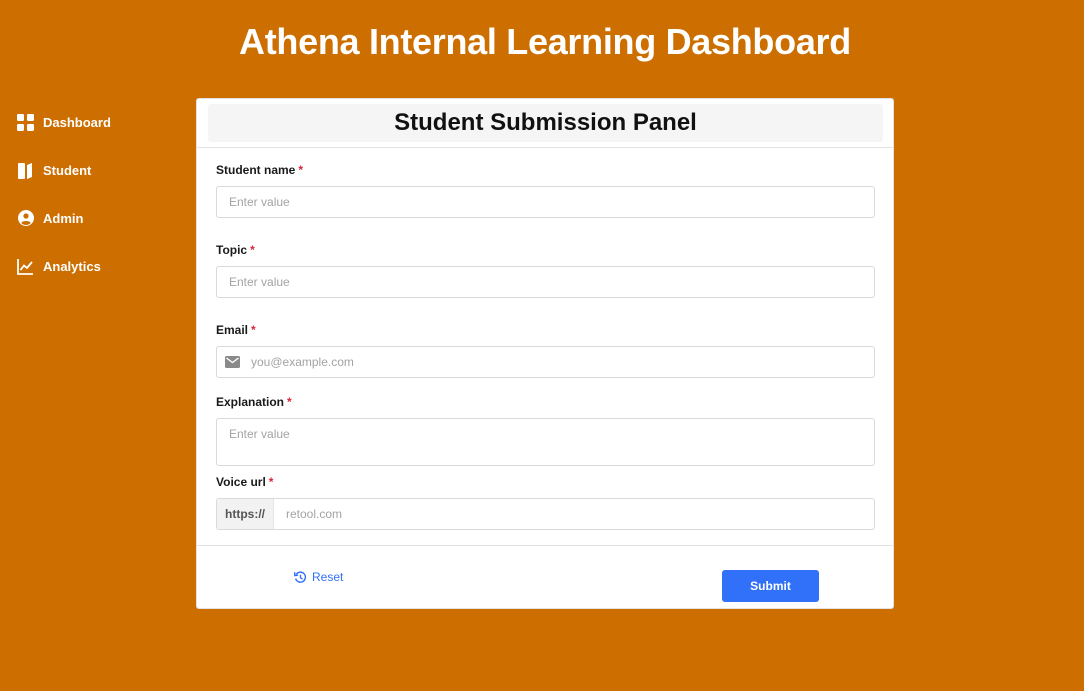 The height and width of the screenshot is (691, 1084). I want to click on sidebar-item-label: Analytics, so click(72, 266).